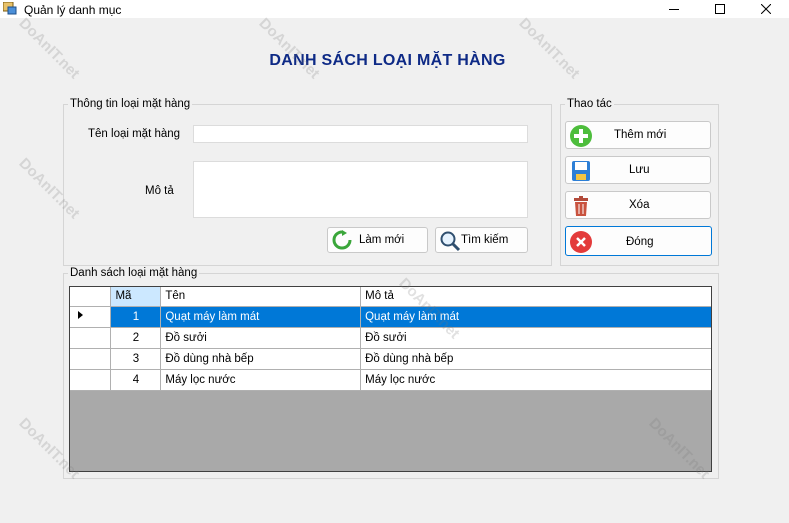  I want to click on delete-label: Xóa, so click(639, 205).